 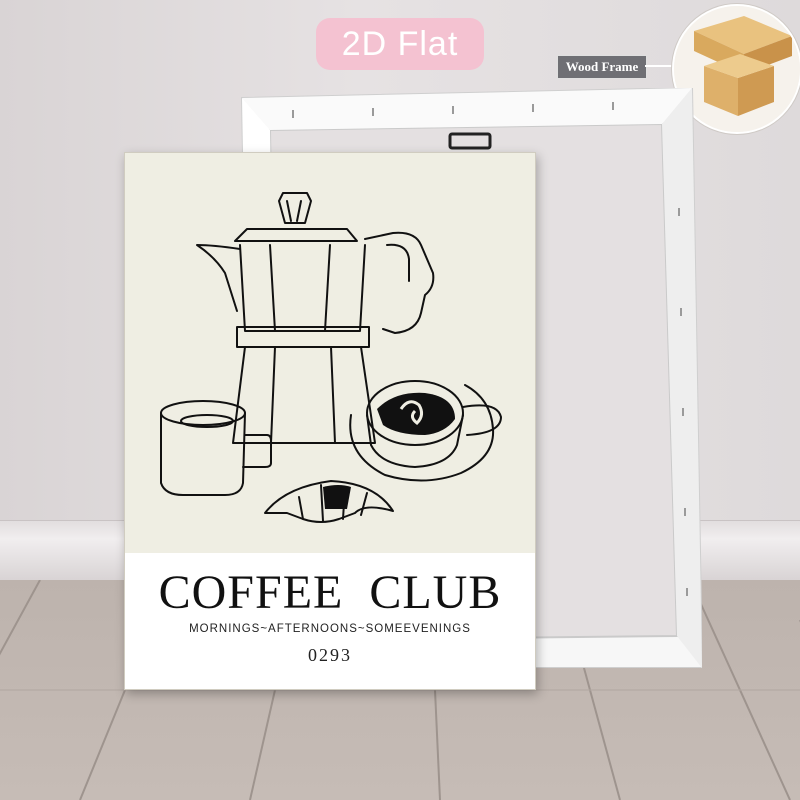 I want to click on flat-badge: 2D Flat, so click(x=400, y=44).